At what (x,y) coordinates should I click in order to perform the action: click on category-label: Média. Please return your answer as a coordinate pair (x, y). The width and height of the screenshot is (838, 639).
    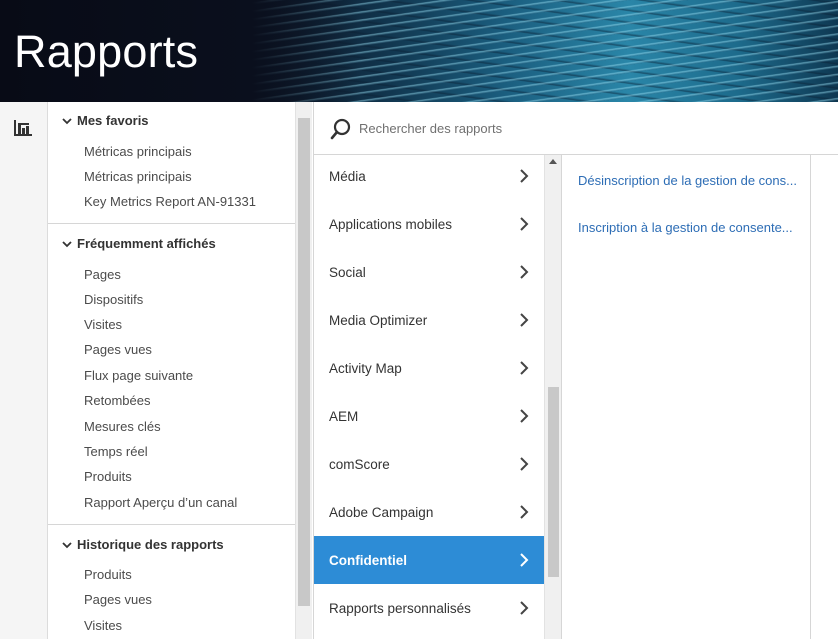
    Looking at the image, I should click on (347, 176).